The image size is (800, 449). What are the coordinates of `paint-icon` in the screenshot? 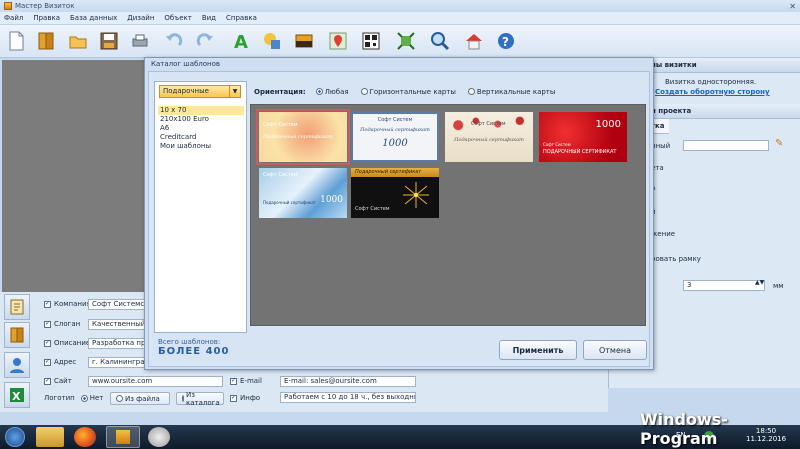 It's located at (159, 437).